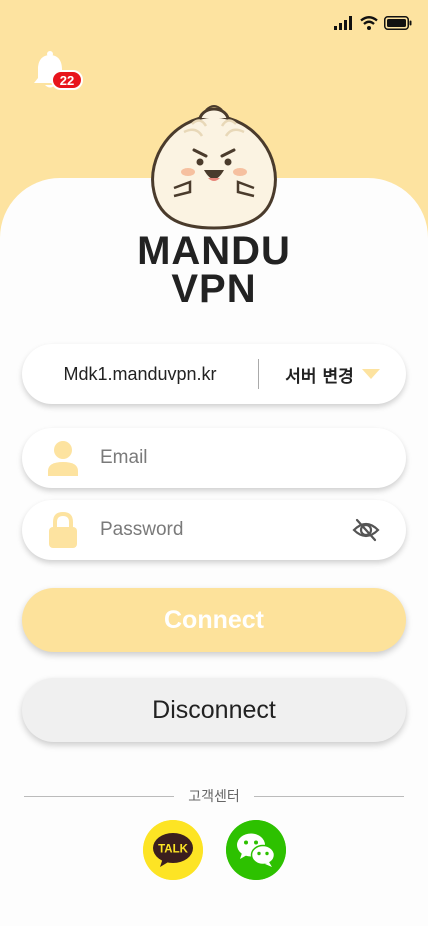 The image size is (428, 926). What do you see at coordinates (328, 796) in the screenshot?
I see `support-line-right` at bounding box center [328, 796].